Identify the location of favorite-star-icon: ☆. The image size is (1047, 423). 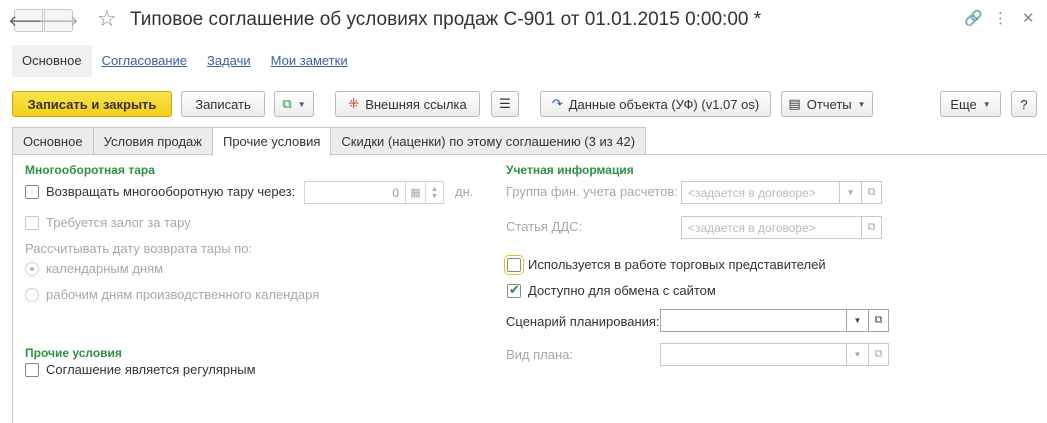
(107, 19).